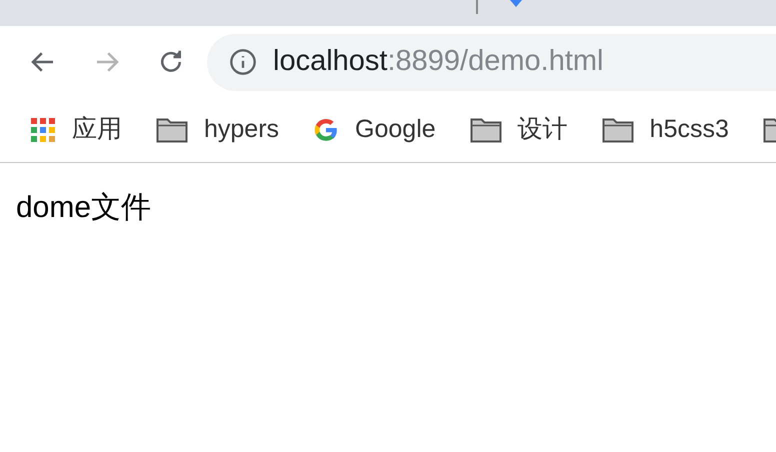 The width and height of the screenshot is (776, 452). What do you see at coordinates (516, 4) in the screenshot?
I see `tab-favicon-icon` at bounding box center [516, 4].